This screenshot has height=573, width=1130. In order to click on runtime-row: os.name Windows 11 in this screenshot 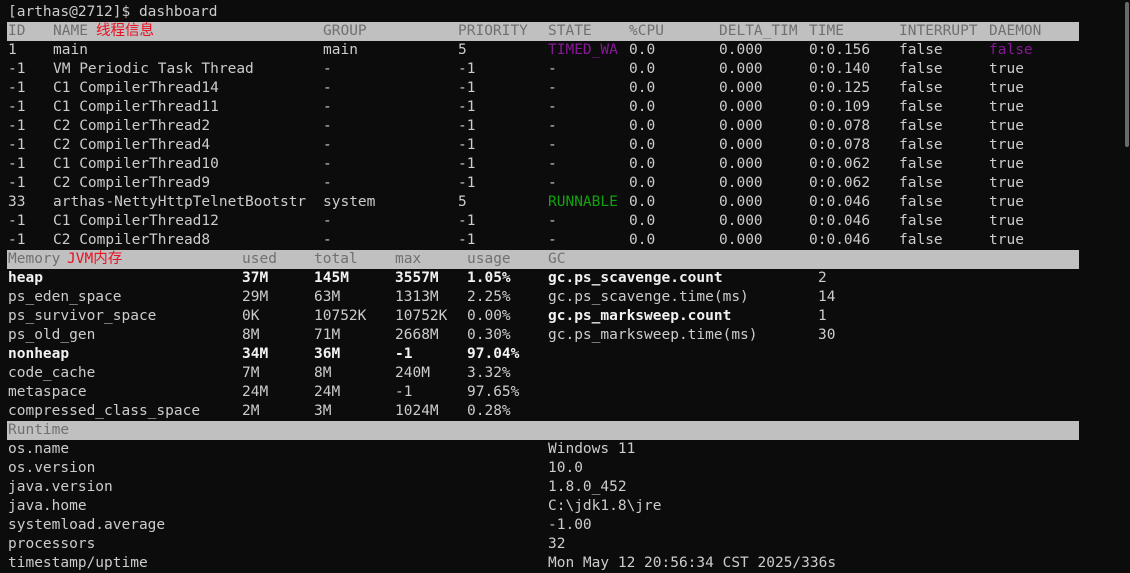, I will do `click(560, 449)`.